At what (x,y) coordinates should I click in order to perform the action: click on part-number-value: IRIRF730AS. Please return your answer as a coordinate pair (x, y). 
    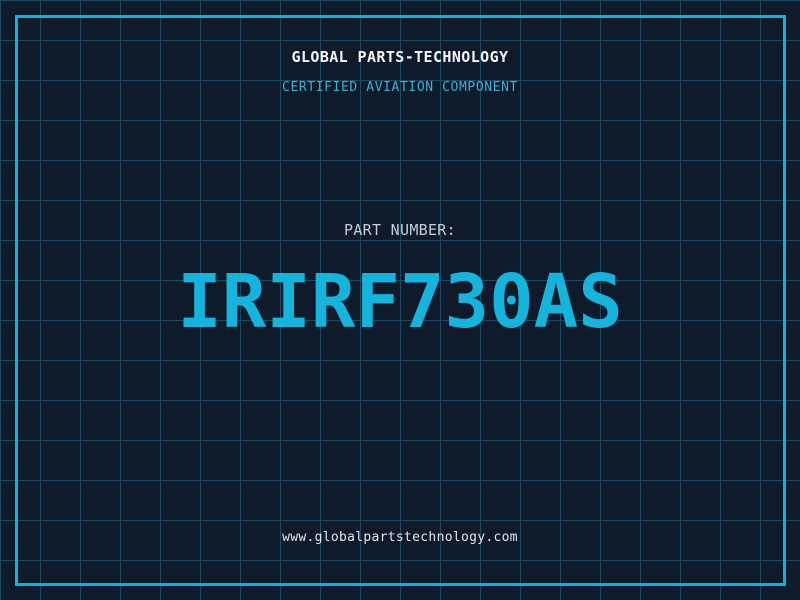
    Looking at the image, I should click on (400, 302).